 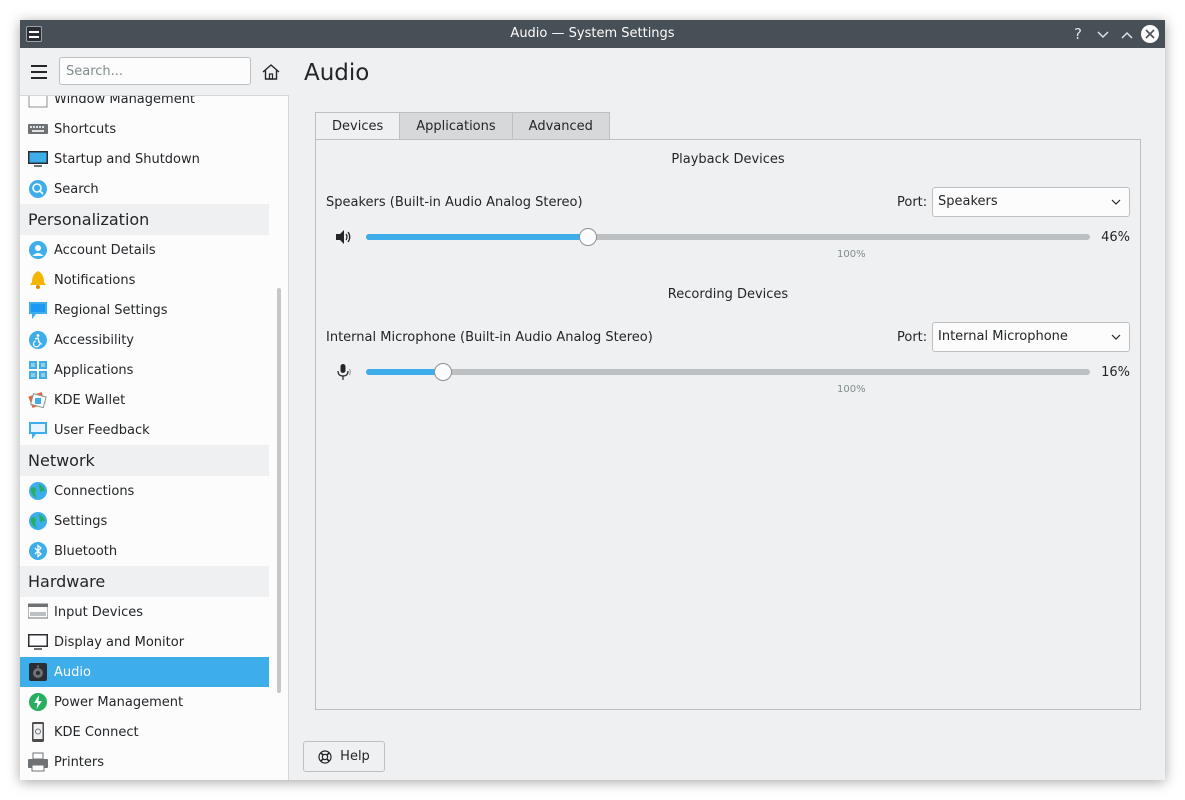 I want to click on sidebar-item-search: Search, so click(x=144, y=189).